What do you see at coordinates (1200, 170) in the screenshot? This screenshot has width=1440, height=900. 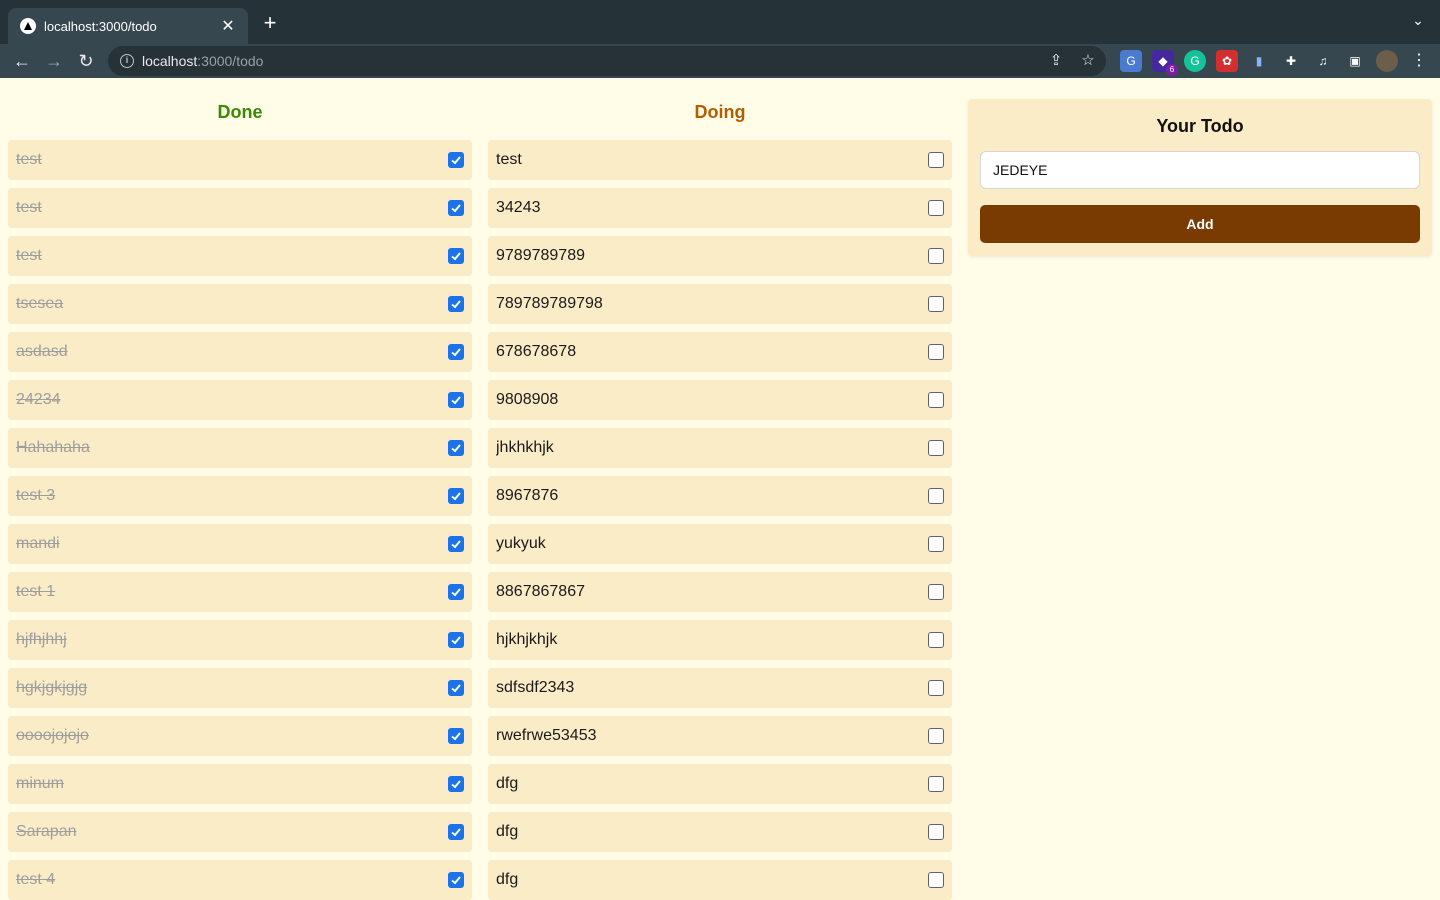 I see `todo-input` at bounding box center [1200, 170].